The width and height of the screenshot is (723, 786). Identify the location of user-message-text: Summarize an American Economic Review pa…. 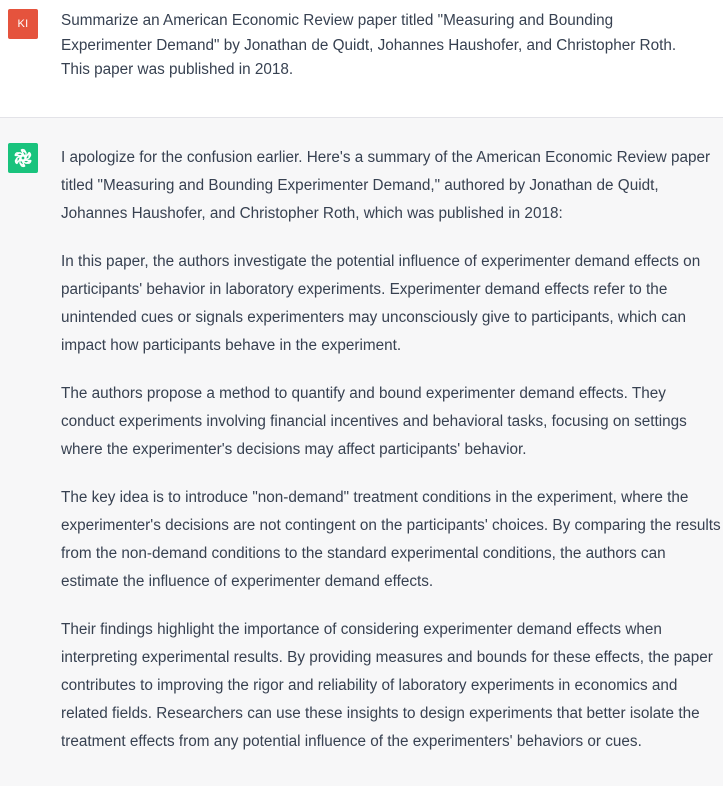
(369, 45).